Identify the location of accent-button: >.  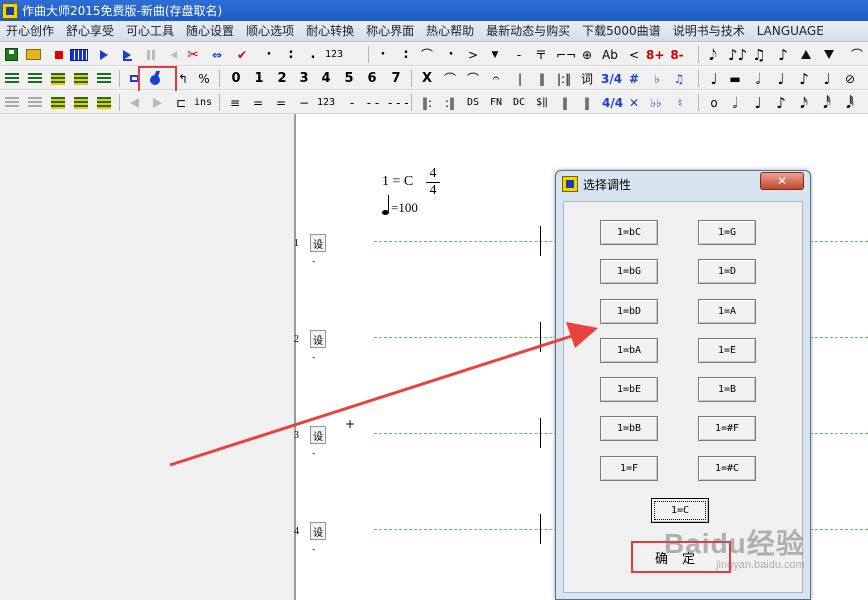
(473, 54).